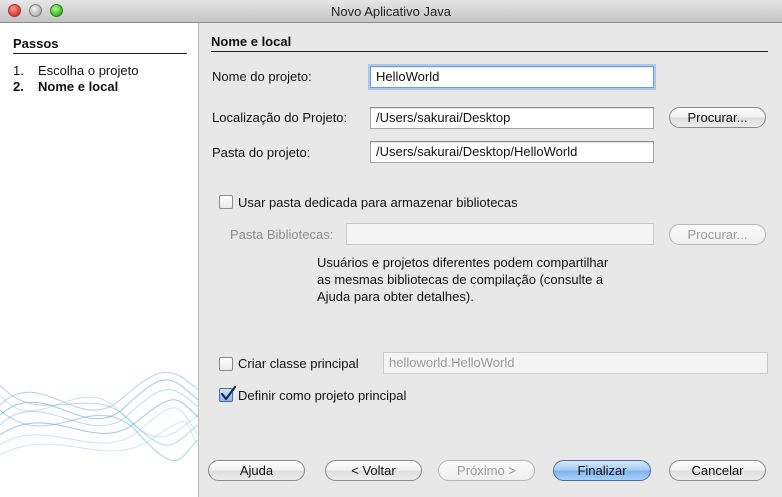 This screenshot has height=497, width=782. What do you see at coordinates (18, 70) in the screenshot?
I see `step-number: 1.` at bounding box center [18, 70].